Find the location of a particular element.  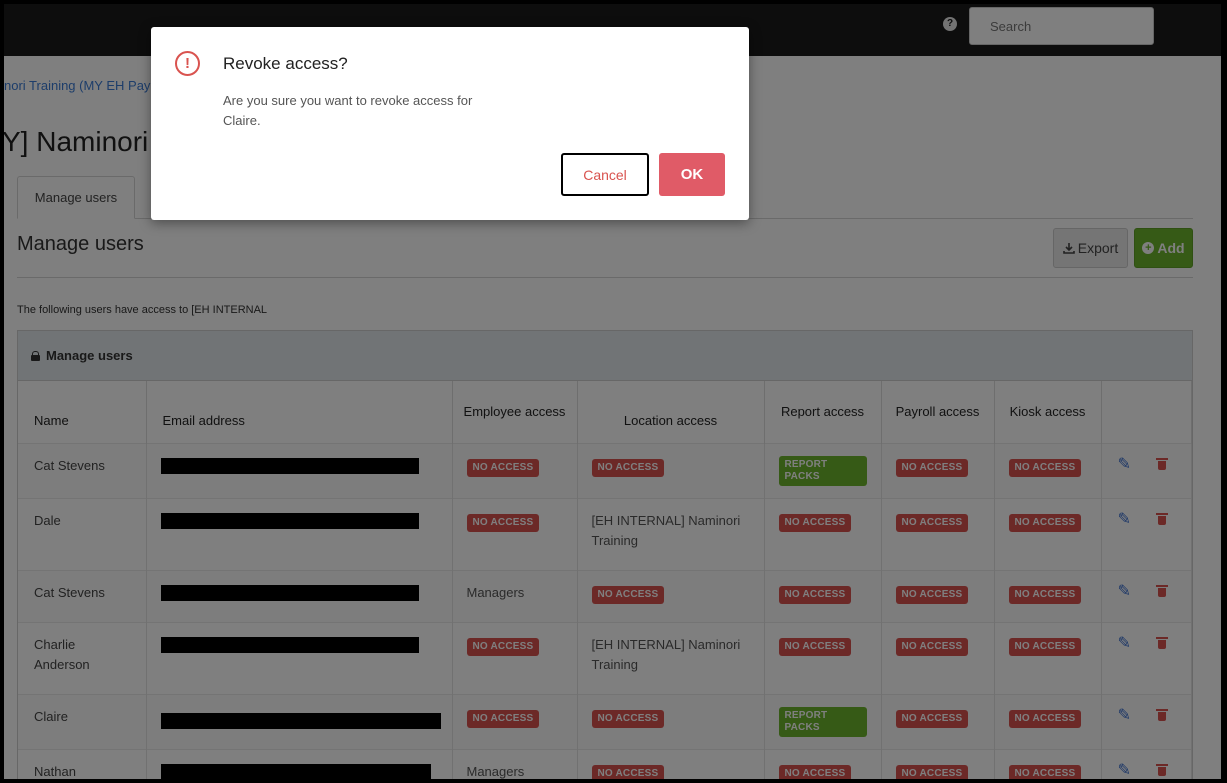

exclamation-circle-icon: ! is located at coordinates (187, 63).